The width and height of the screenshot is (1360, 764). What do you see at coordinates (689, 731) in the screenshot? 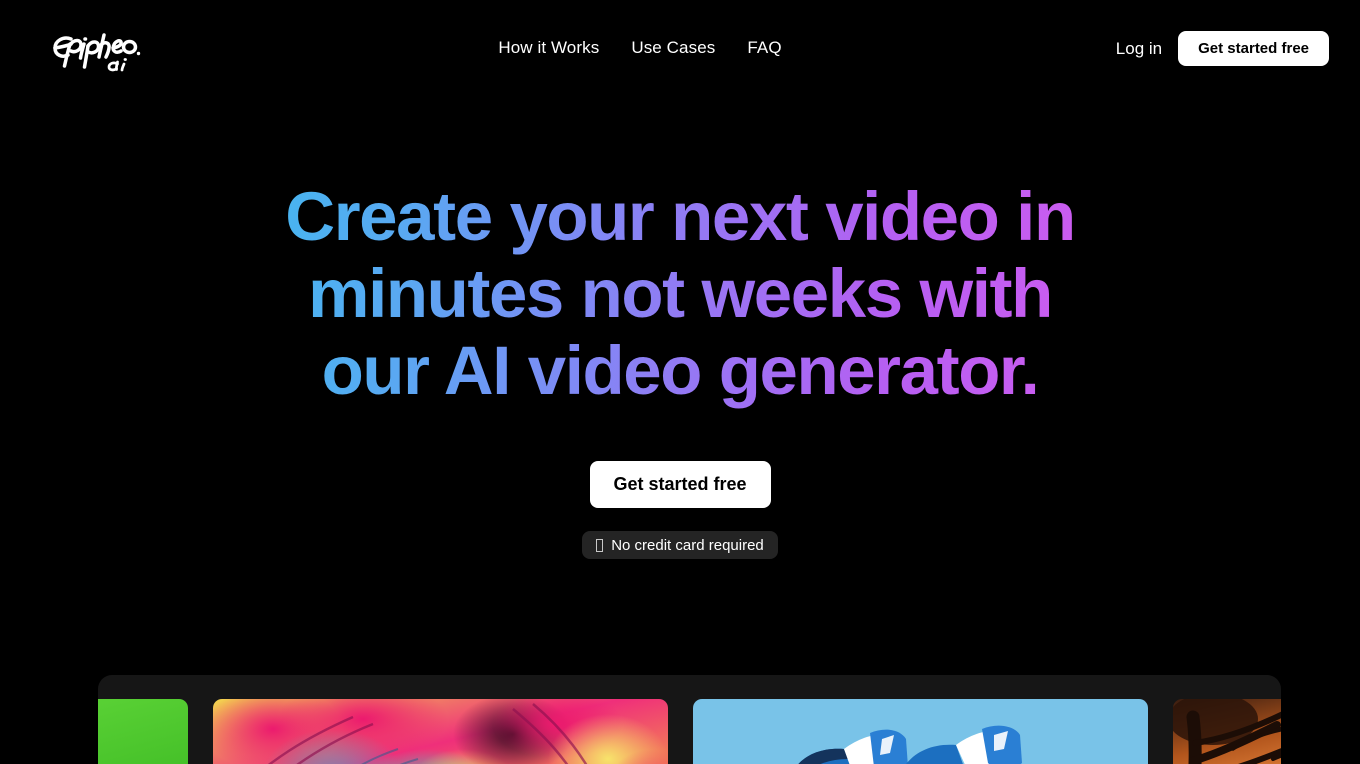
I see `carousel-track` at bounding box center [689, 731].